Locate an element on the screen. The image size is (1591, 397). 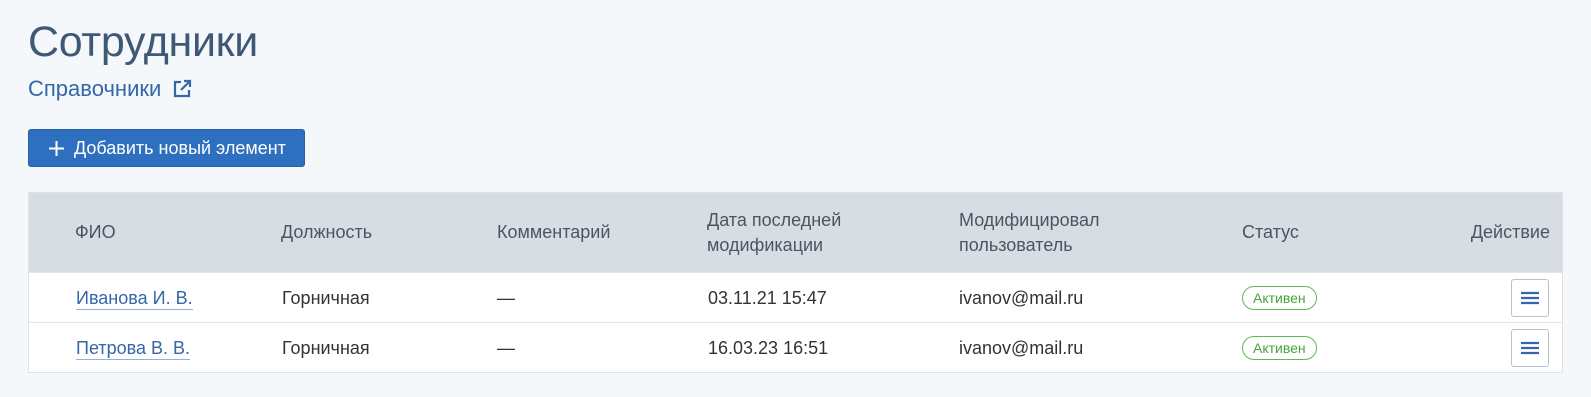
employee-name-link: Петрова В. В. is located at coordinates (133, 348).